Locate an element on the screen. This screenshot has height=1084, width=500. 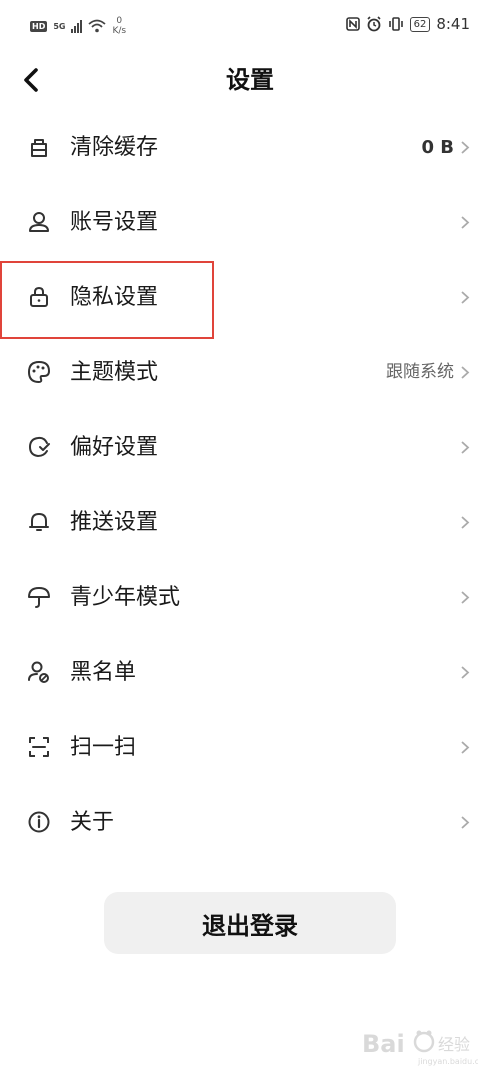
cache-size-value: 0 B is located at coordinates (437, 147).